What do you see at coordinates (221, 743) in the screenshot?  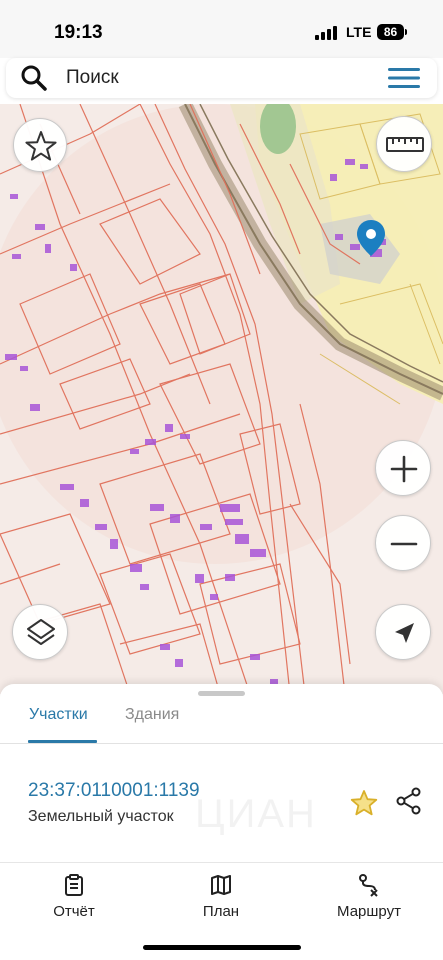 I see `tab-divider` at bounding box center [221, 743].